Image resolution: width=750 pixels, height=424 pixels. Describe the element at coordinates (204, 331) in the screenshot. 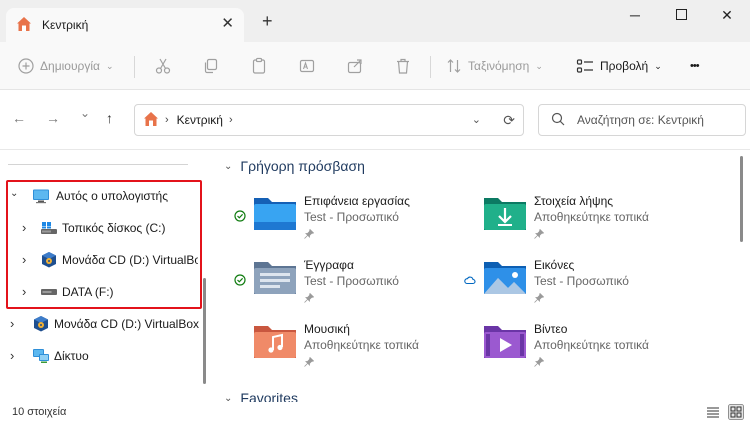

I see `sidebar-scrollbar` at that location.